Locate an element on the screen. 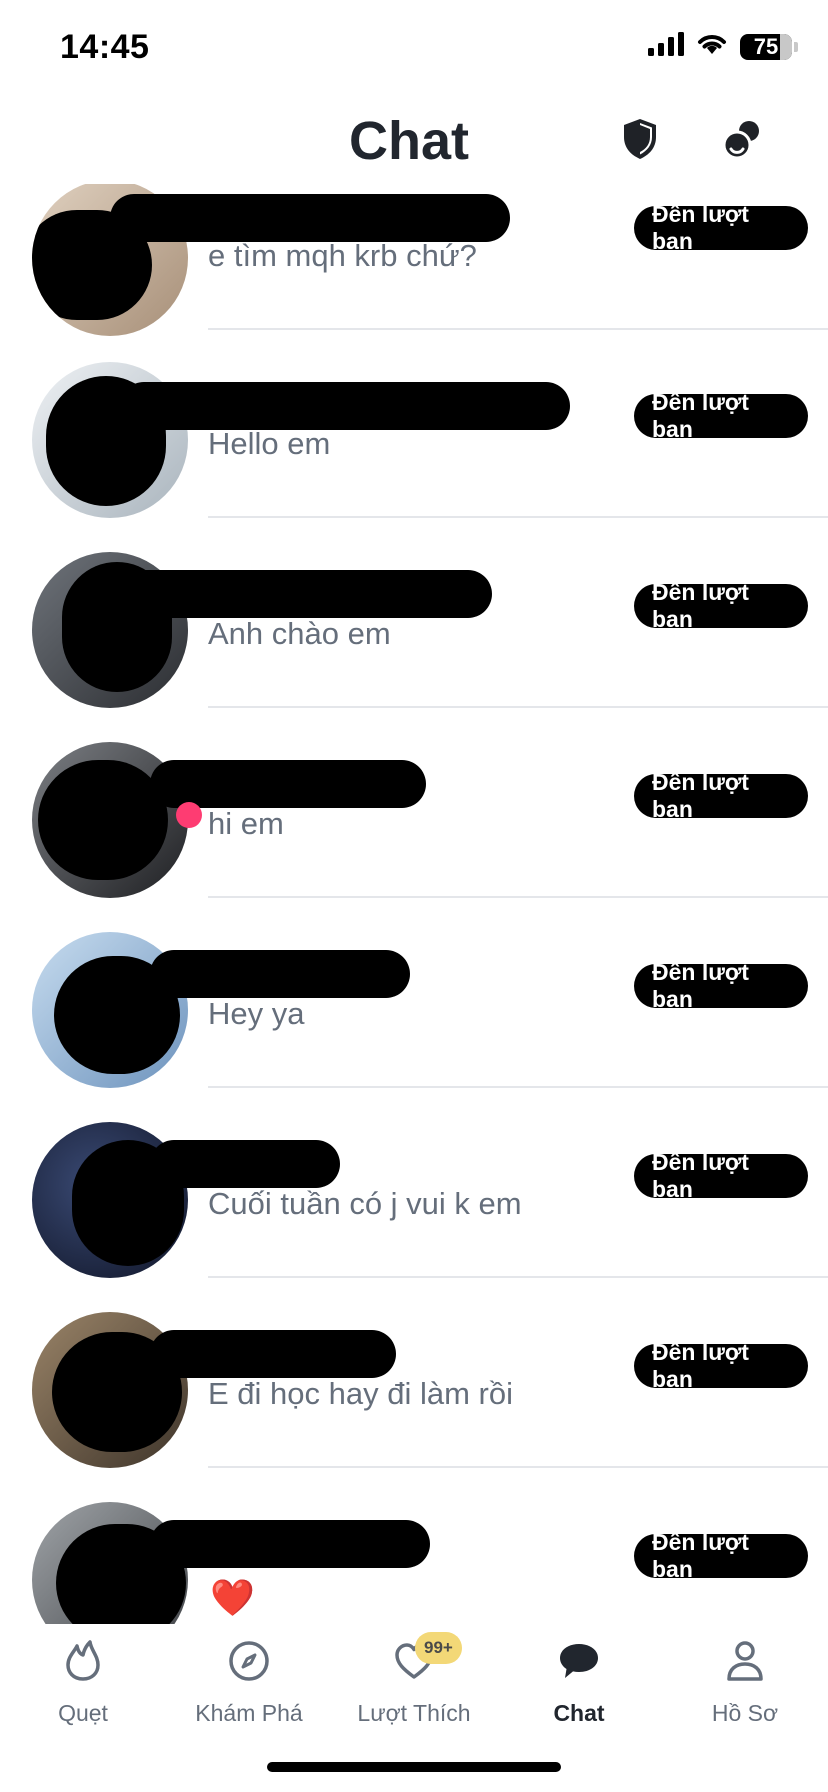  chat-row: e tìm mqh krb chứ? Đến lượt bạn is located at coordinates (414, 267).